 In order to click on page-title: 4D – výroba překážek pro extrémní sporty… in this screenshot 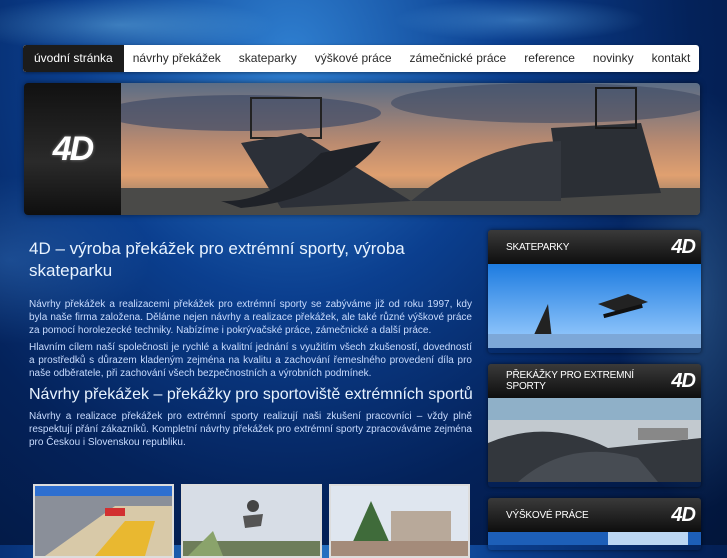, I will do `click(217, 259)`.